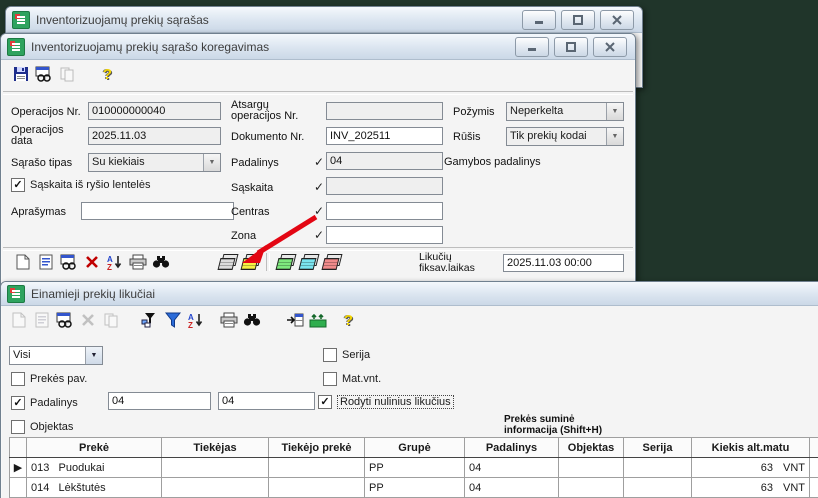  I want to click on quick-filter-button, so click(149, 320).